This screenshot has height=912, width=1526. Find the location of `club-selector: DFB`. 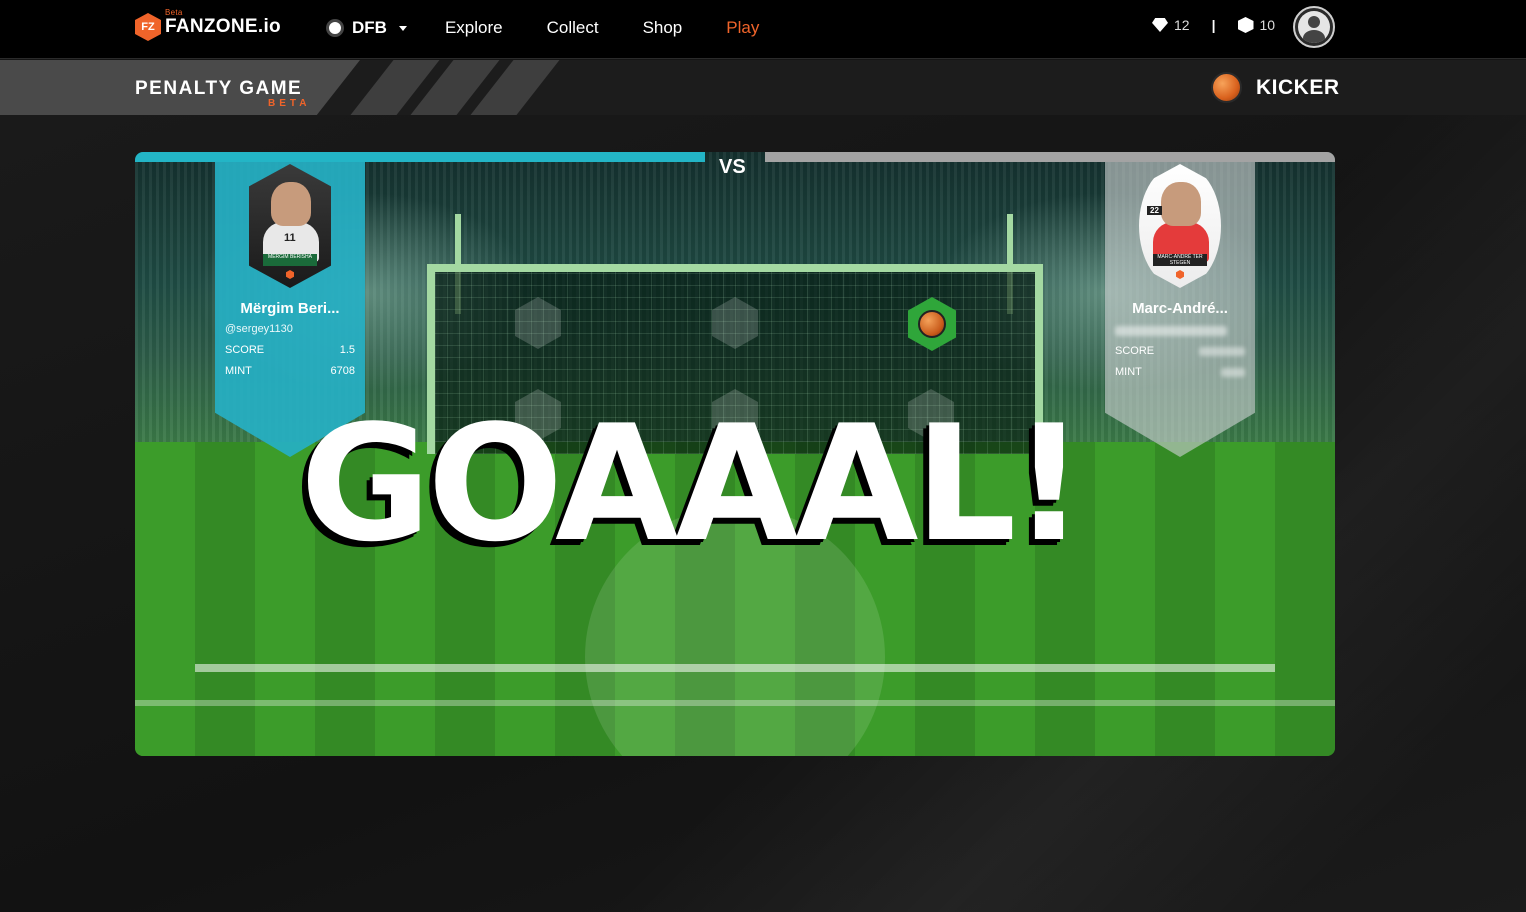

club-selector: DFB is located at coordinates (366, 28).